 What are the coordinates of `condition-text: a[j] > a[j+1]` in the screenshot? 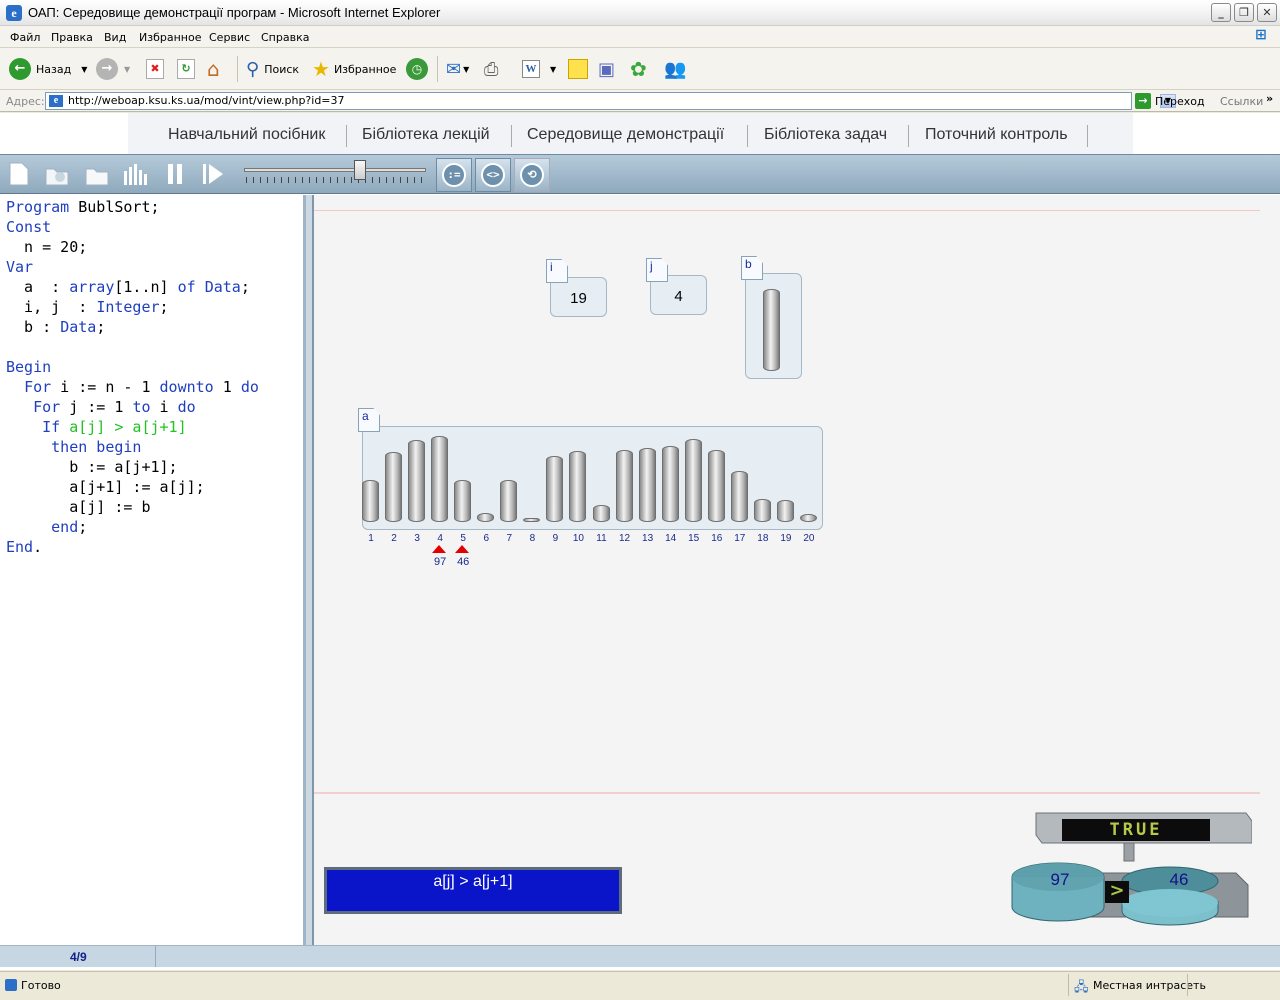 It's located at (473, 881).